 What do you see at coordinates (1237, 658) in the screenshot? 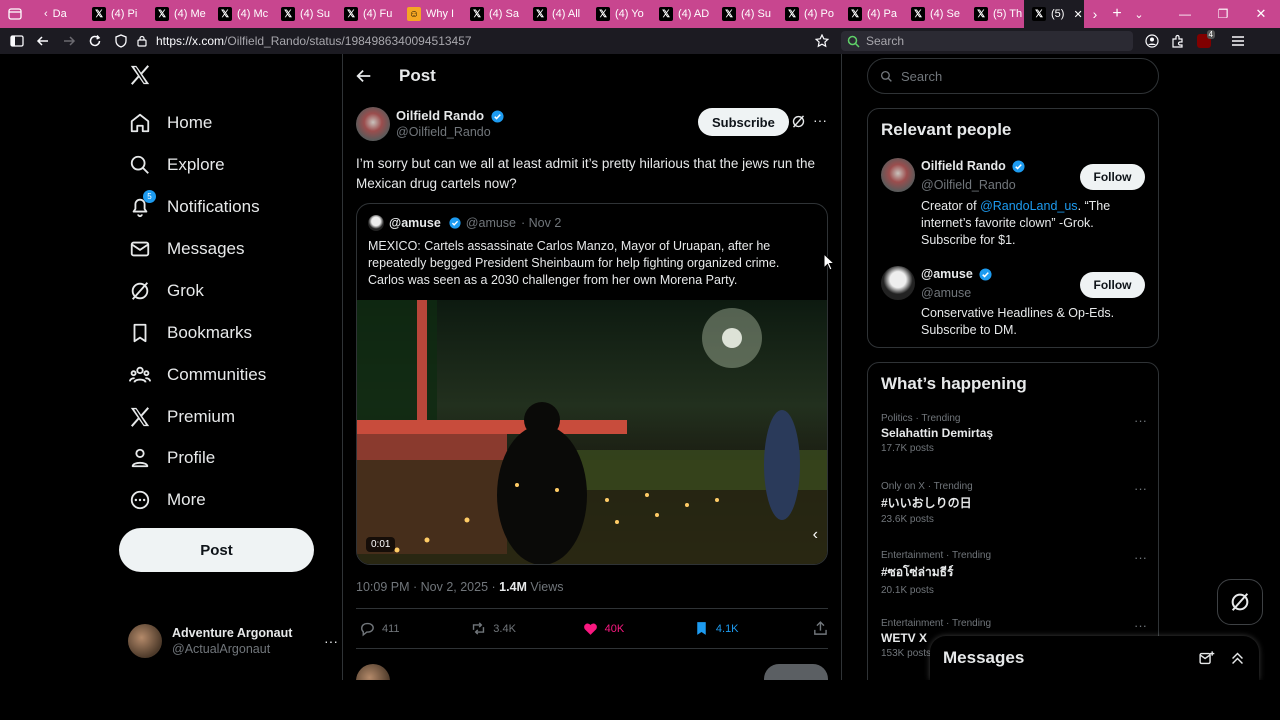
I see `chevron-up-icon` at bounding box center [1237, 658].